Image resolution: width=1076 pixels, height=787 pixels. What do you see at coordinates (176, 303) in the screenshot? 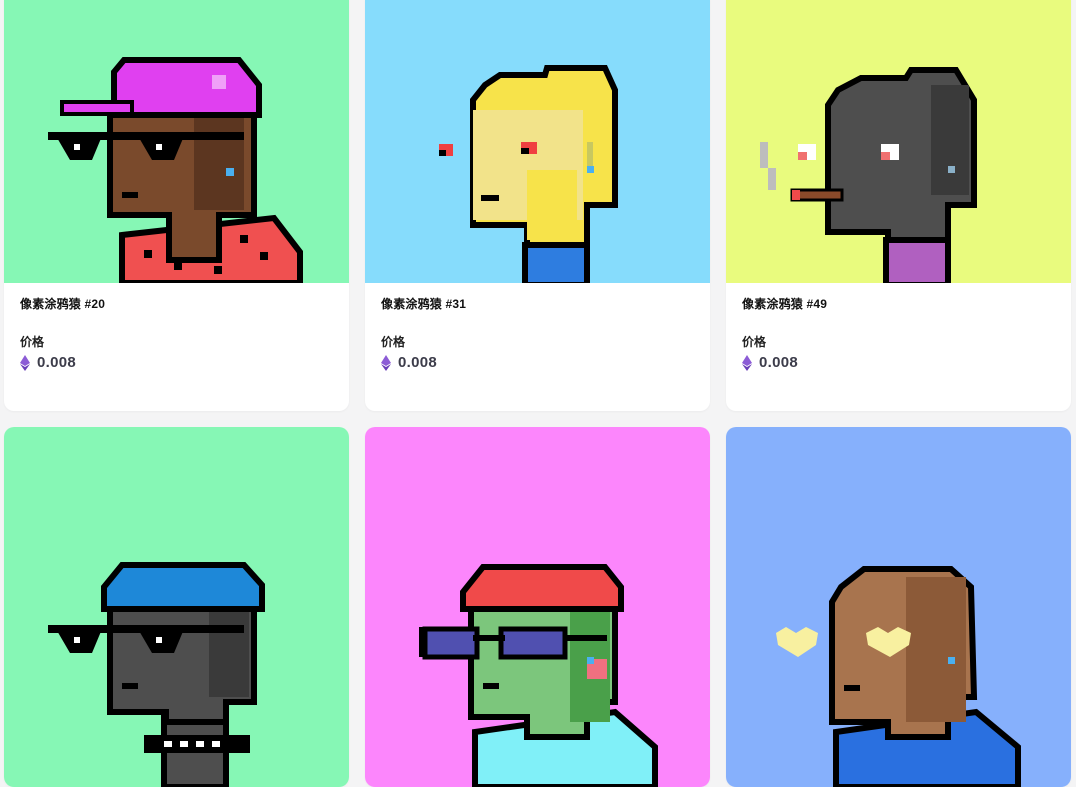
I see `nft-name: 像素涂鸦猿 #20` at bounding box center [176, 303].